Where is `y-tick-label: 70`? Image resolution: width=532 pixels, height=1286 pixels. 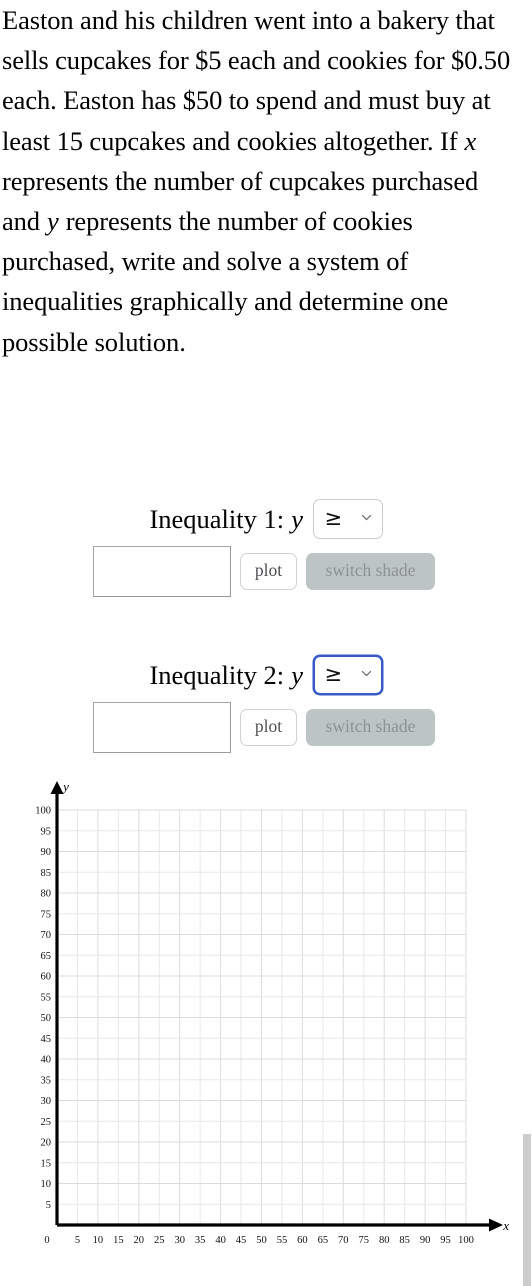 y-tick-label: 70 is located at coordinates (46, 935).